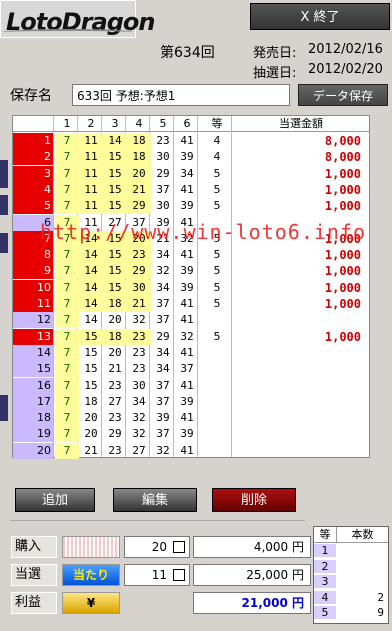 Image resolution: width=392 pixels, height=631 pixels. Describe the element at coordinates (380, 612) in the screenshot. I see `grade-count: 9` at that location.